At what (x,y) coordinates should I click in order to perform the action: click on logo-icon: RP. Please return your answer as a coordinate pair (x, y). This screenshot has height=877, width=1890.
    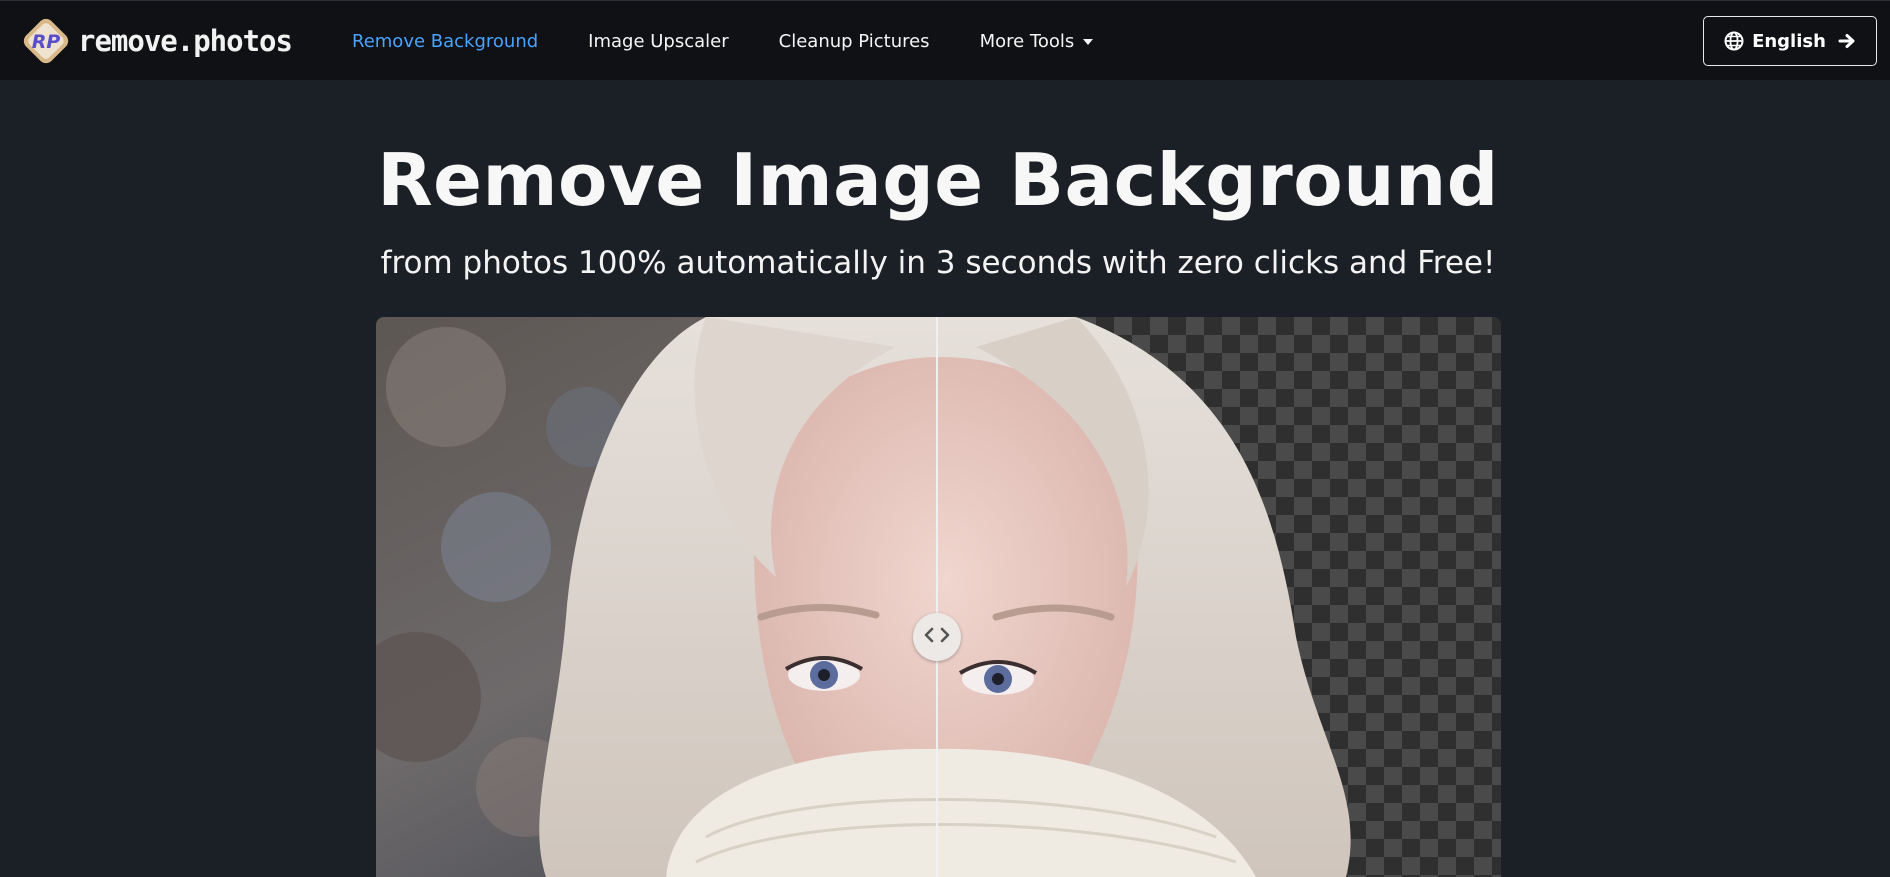
    Looking at the image, I should click on (46, 41).